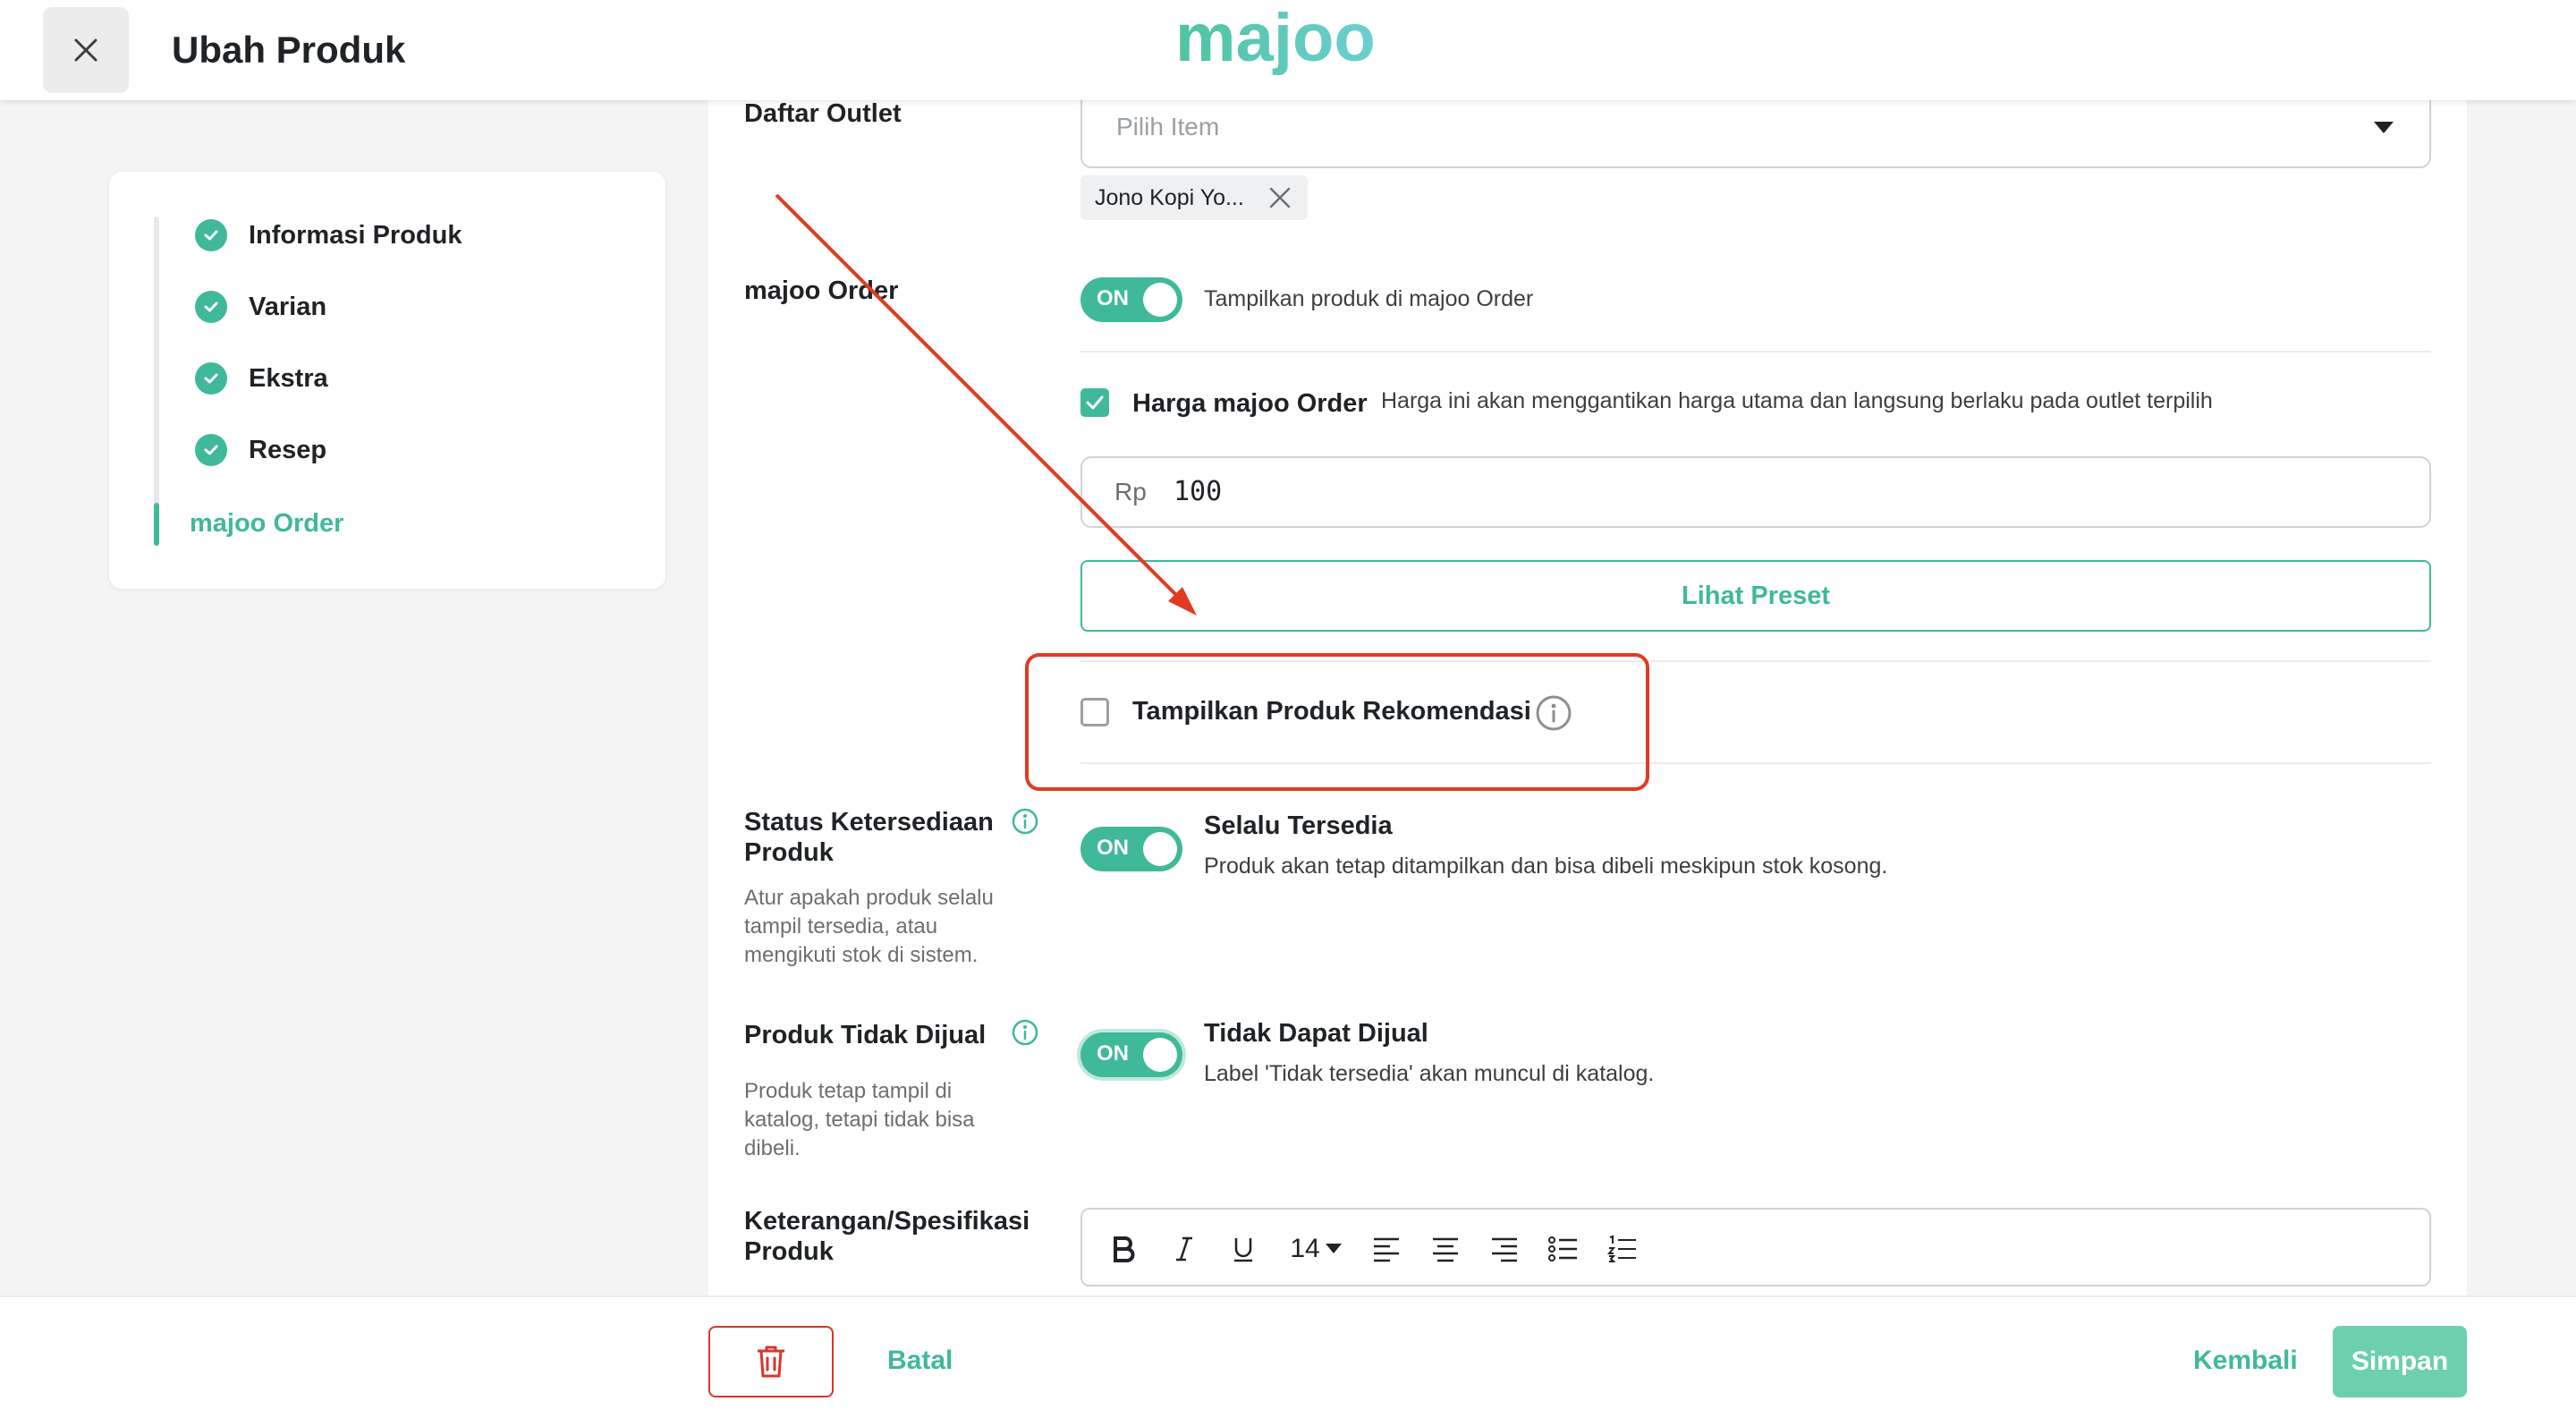  I want to click on bold-icon, so click(1124, 1249).